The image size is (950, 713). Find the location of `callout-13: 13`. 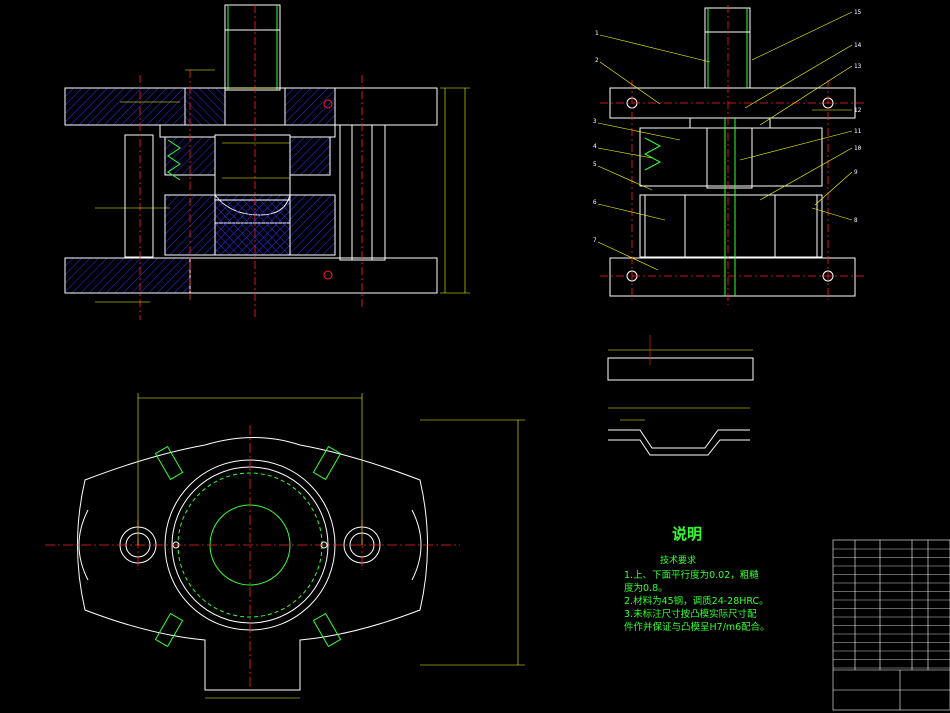

callout-13: 13 is located at coordinates (858, 66).